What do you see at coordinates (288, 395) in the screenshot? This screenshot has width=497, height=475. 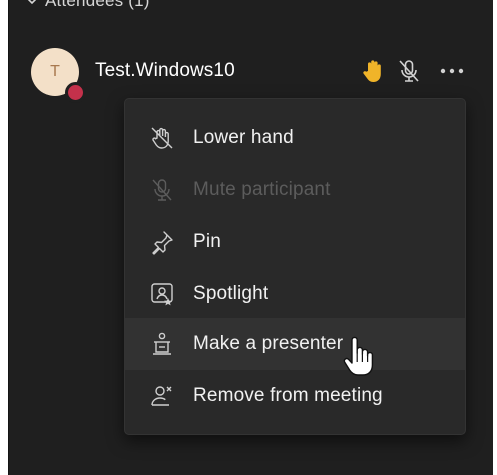 I see `menu-item-label: Remove from meeting` at bounding box center [288, 395].